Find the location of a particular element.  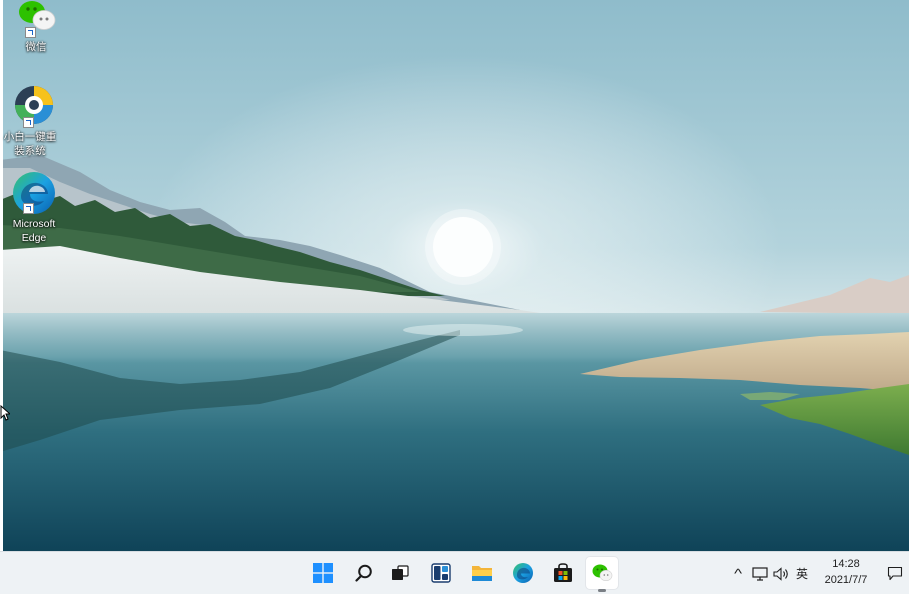

clock-time: 14:28 is located at coordinates (846, 564).